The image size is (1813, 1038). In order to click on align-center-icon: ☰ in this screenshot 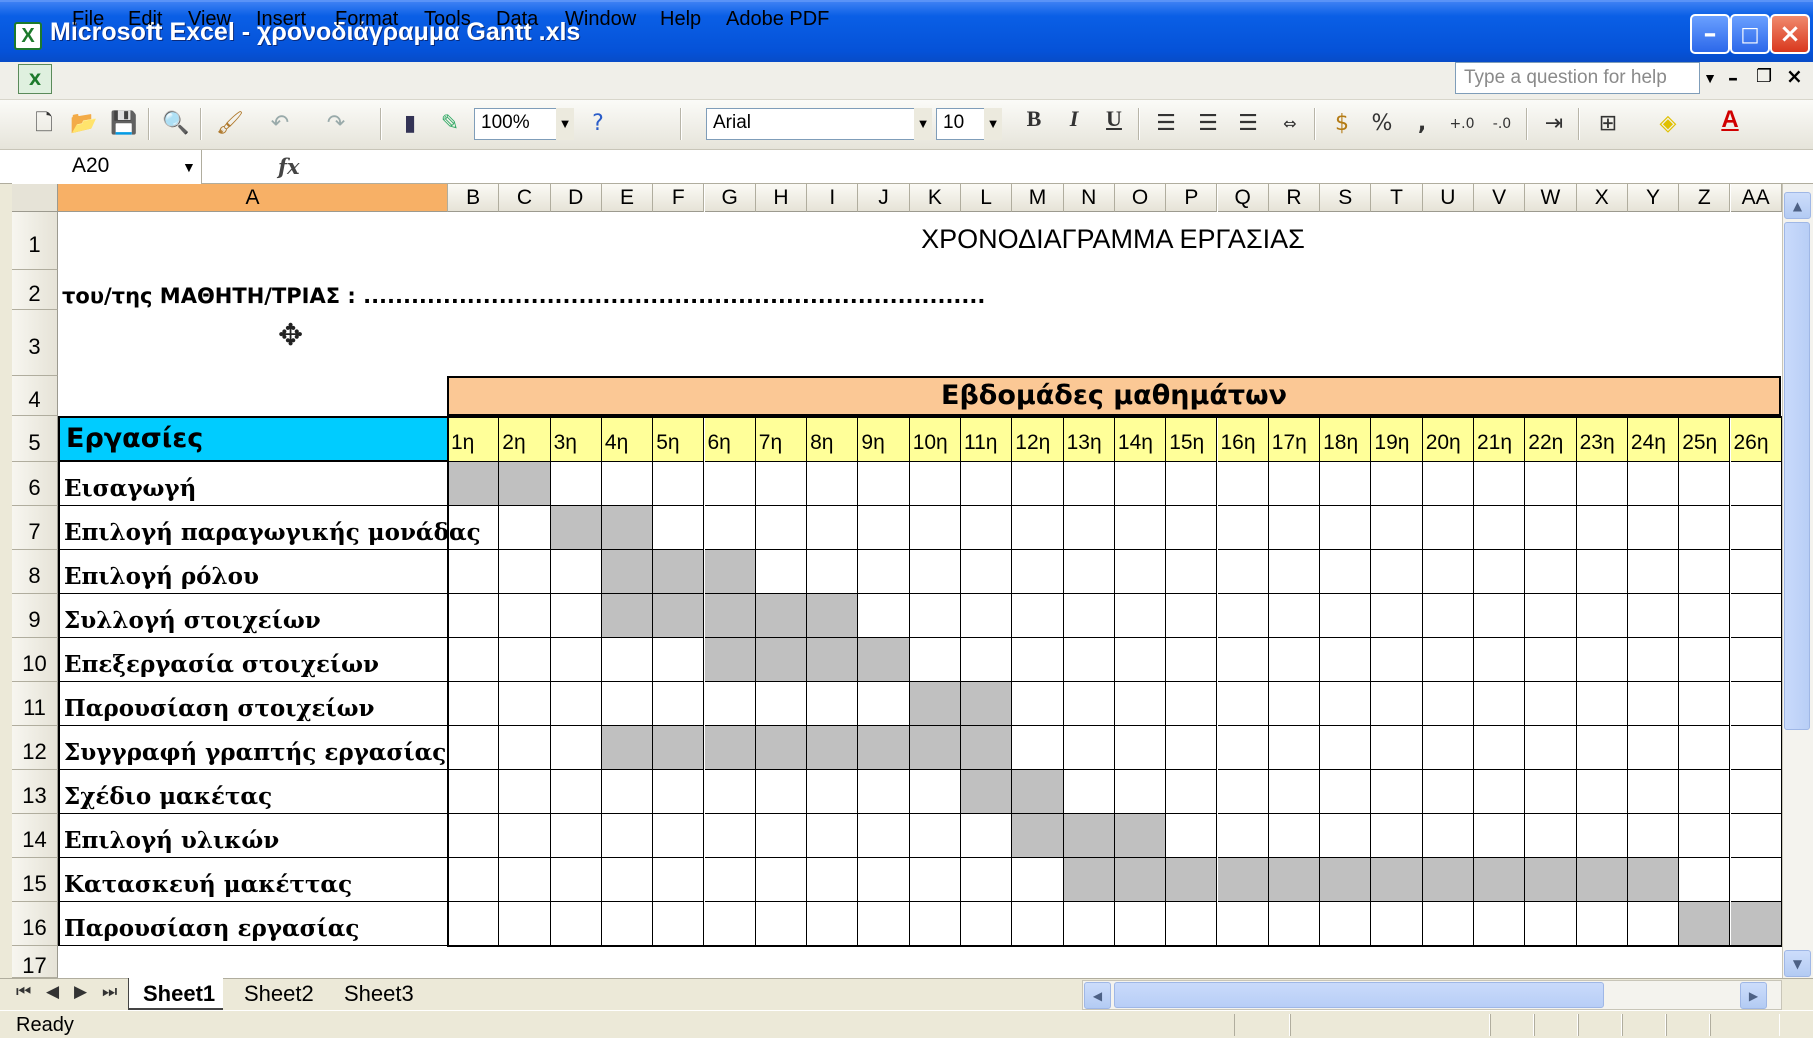, I will do `click(1208, 124)`.